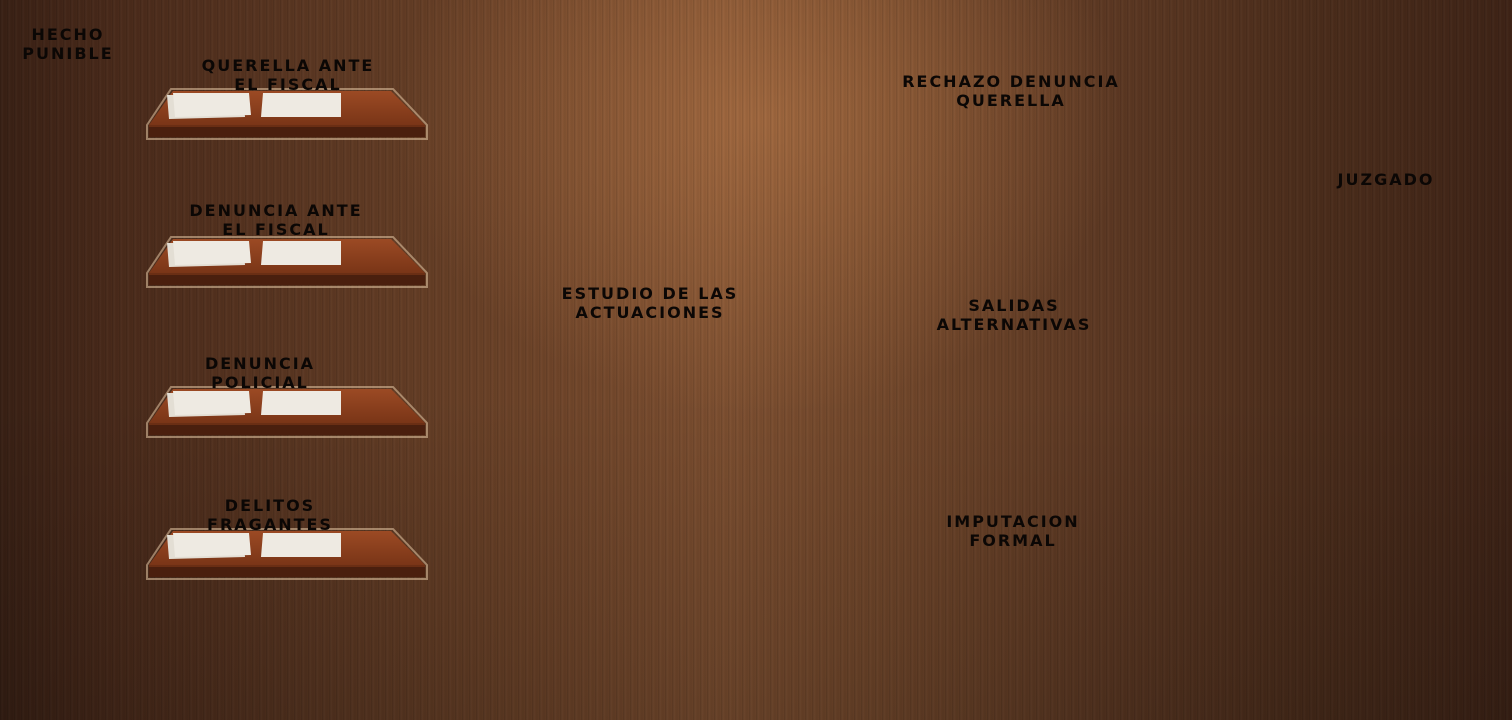 Image resolution: width=1512 pixels, height=720 pixels. What do you see at coordinates (650, 303) in the screenshot?
I see `estudio-de-las-actuaciones-label: ESTUDIO DE LAS ACTUACIONES` at bounding box center [650, 303].